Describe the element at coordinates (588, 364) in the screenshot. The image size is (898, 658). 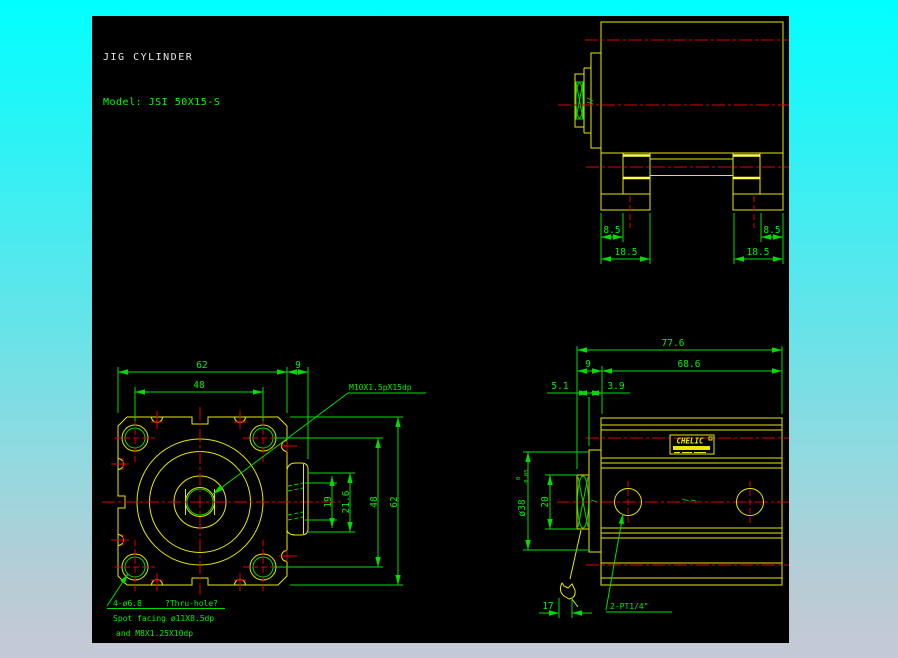
I see `dim-9-side: 9` at that location.